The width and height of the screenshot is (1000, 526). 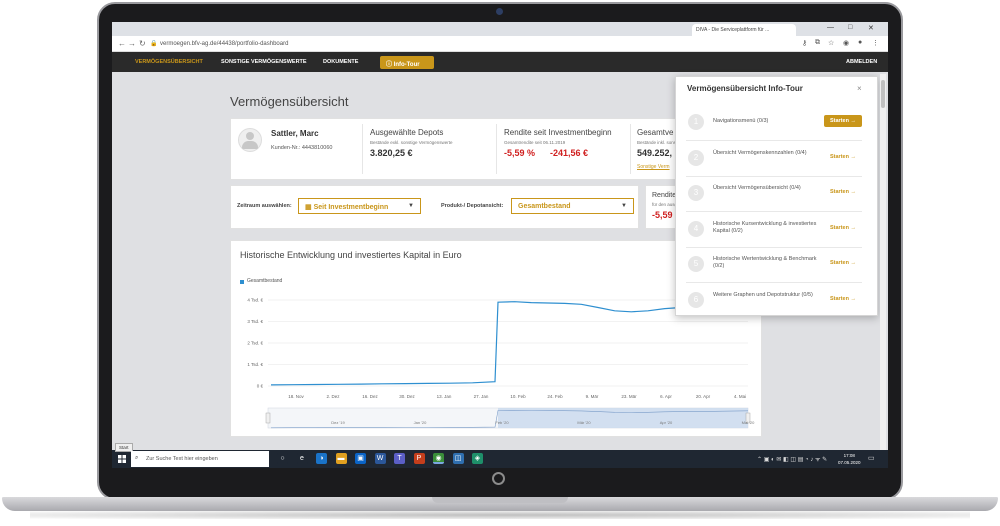 What do you see at coordinates (629, 396) in the screenshot?
I see `x-tick-label: 23. Mär` at bounding box center [629, 396].